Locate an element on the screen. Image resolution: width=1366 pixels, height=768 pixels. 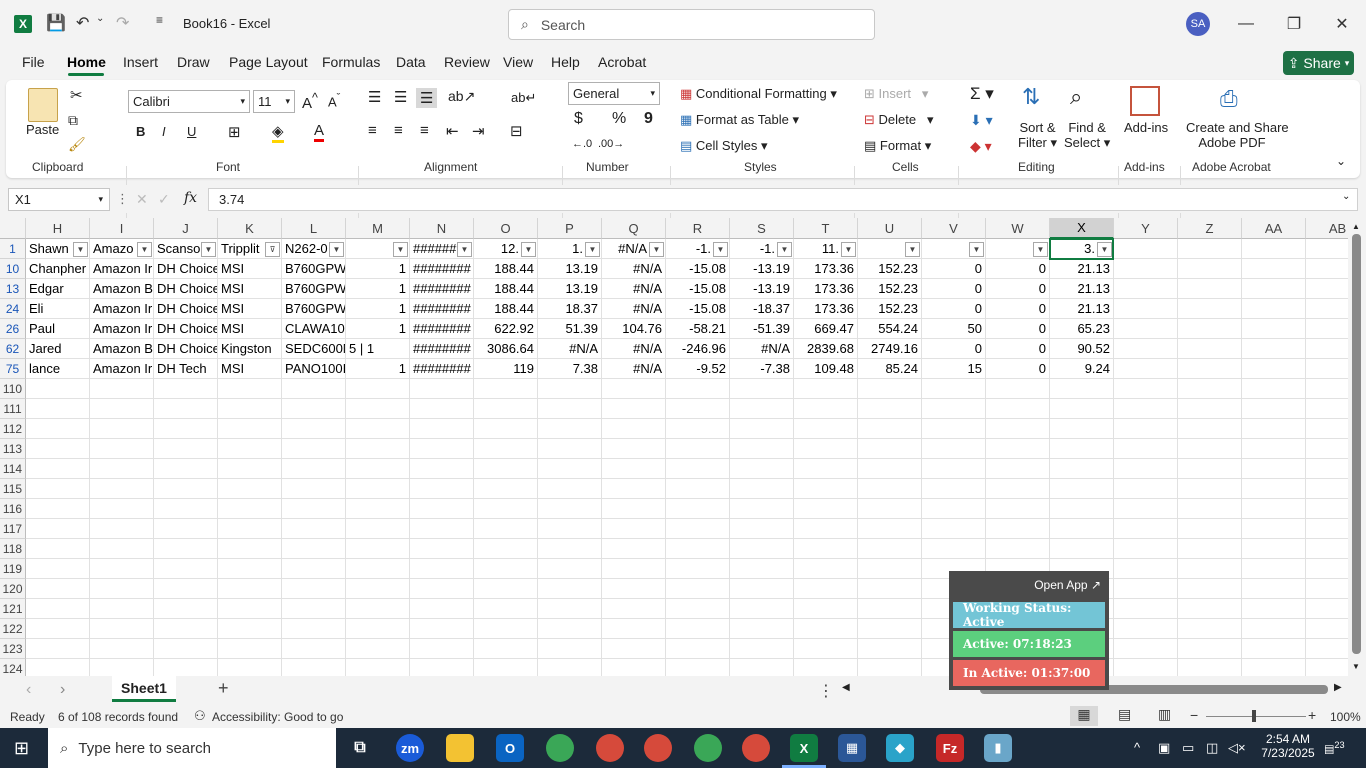
file-explorer-icon is located at coordinates (460, 748).